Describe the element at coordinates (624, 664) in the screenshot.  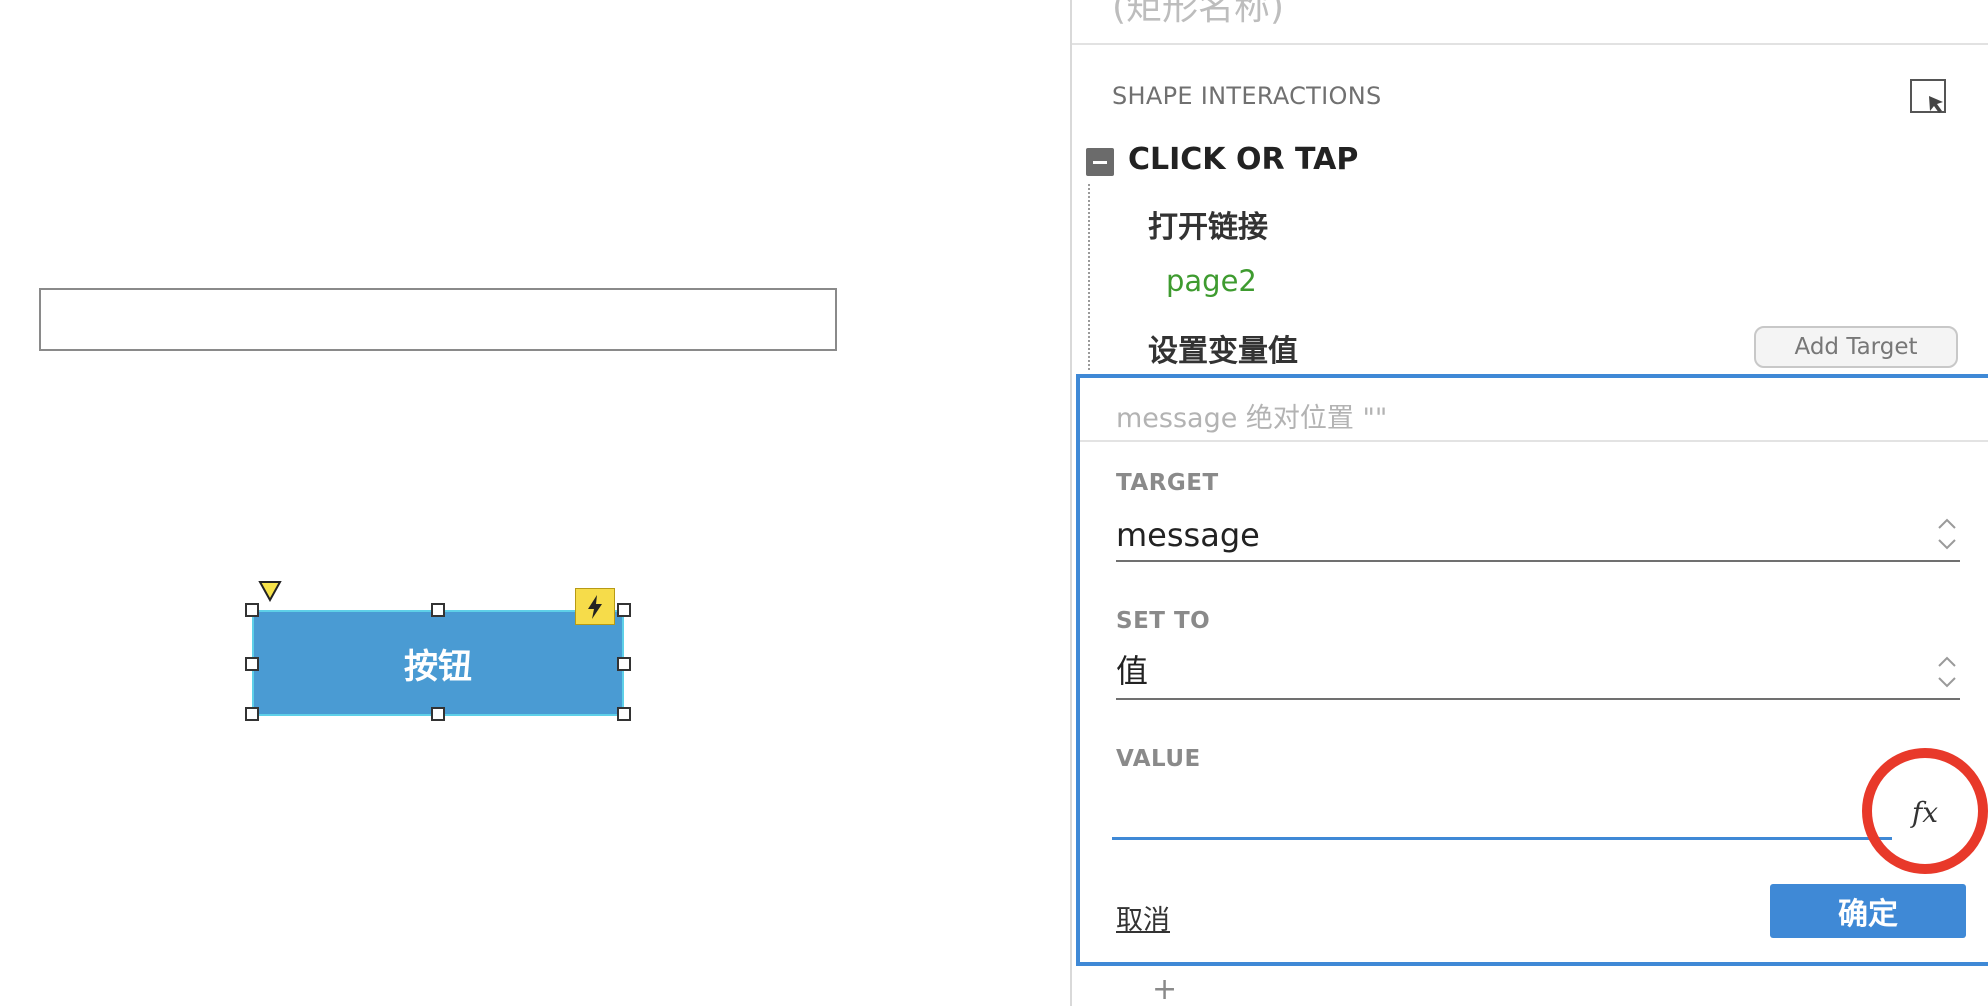
I see `resize-handle-middle-right` at that location.